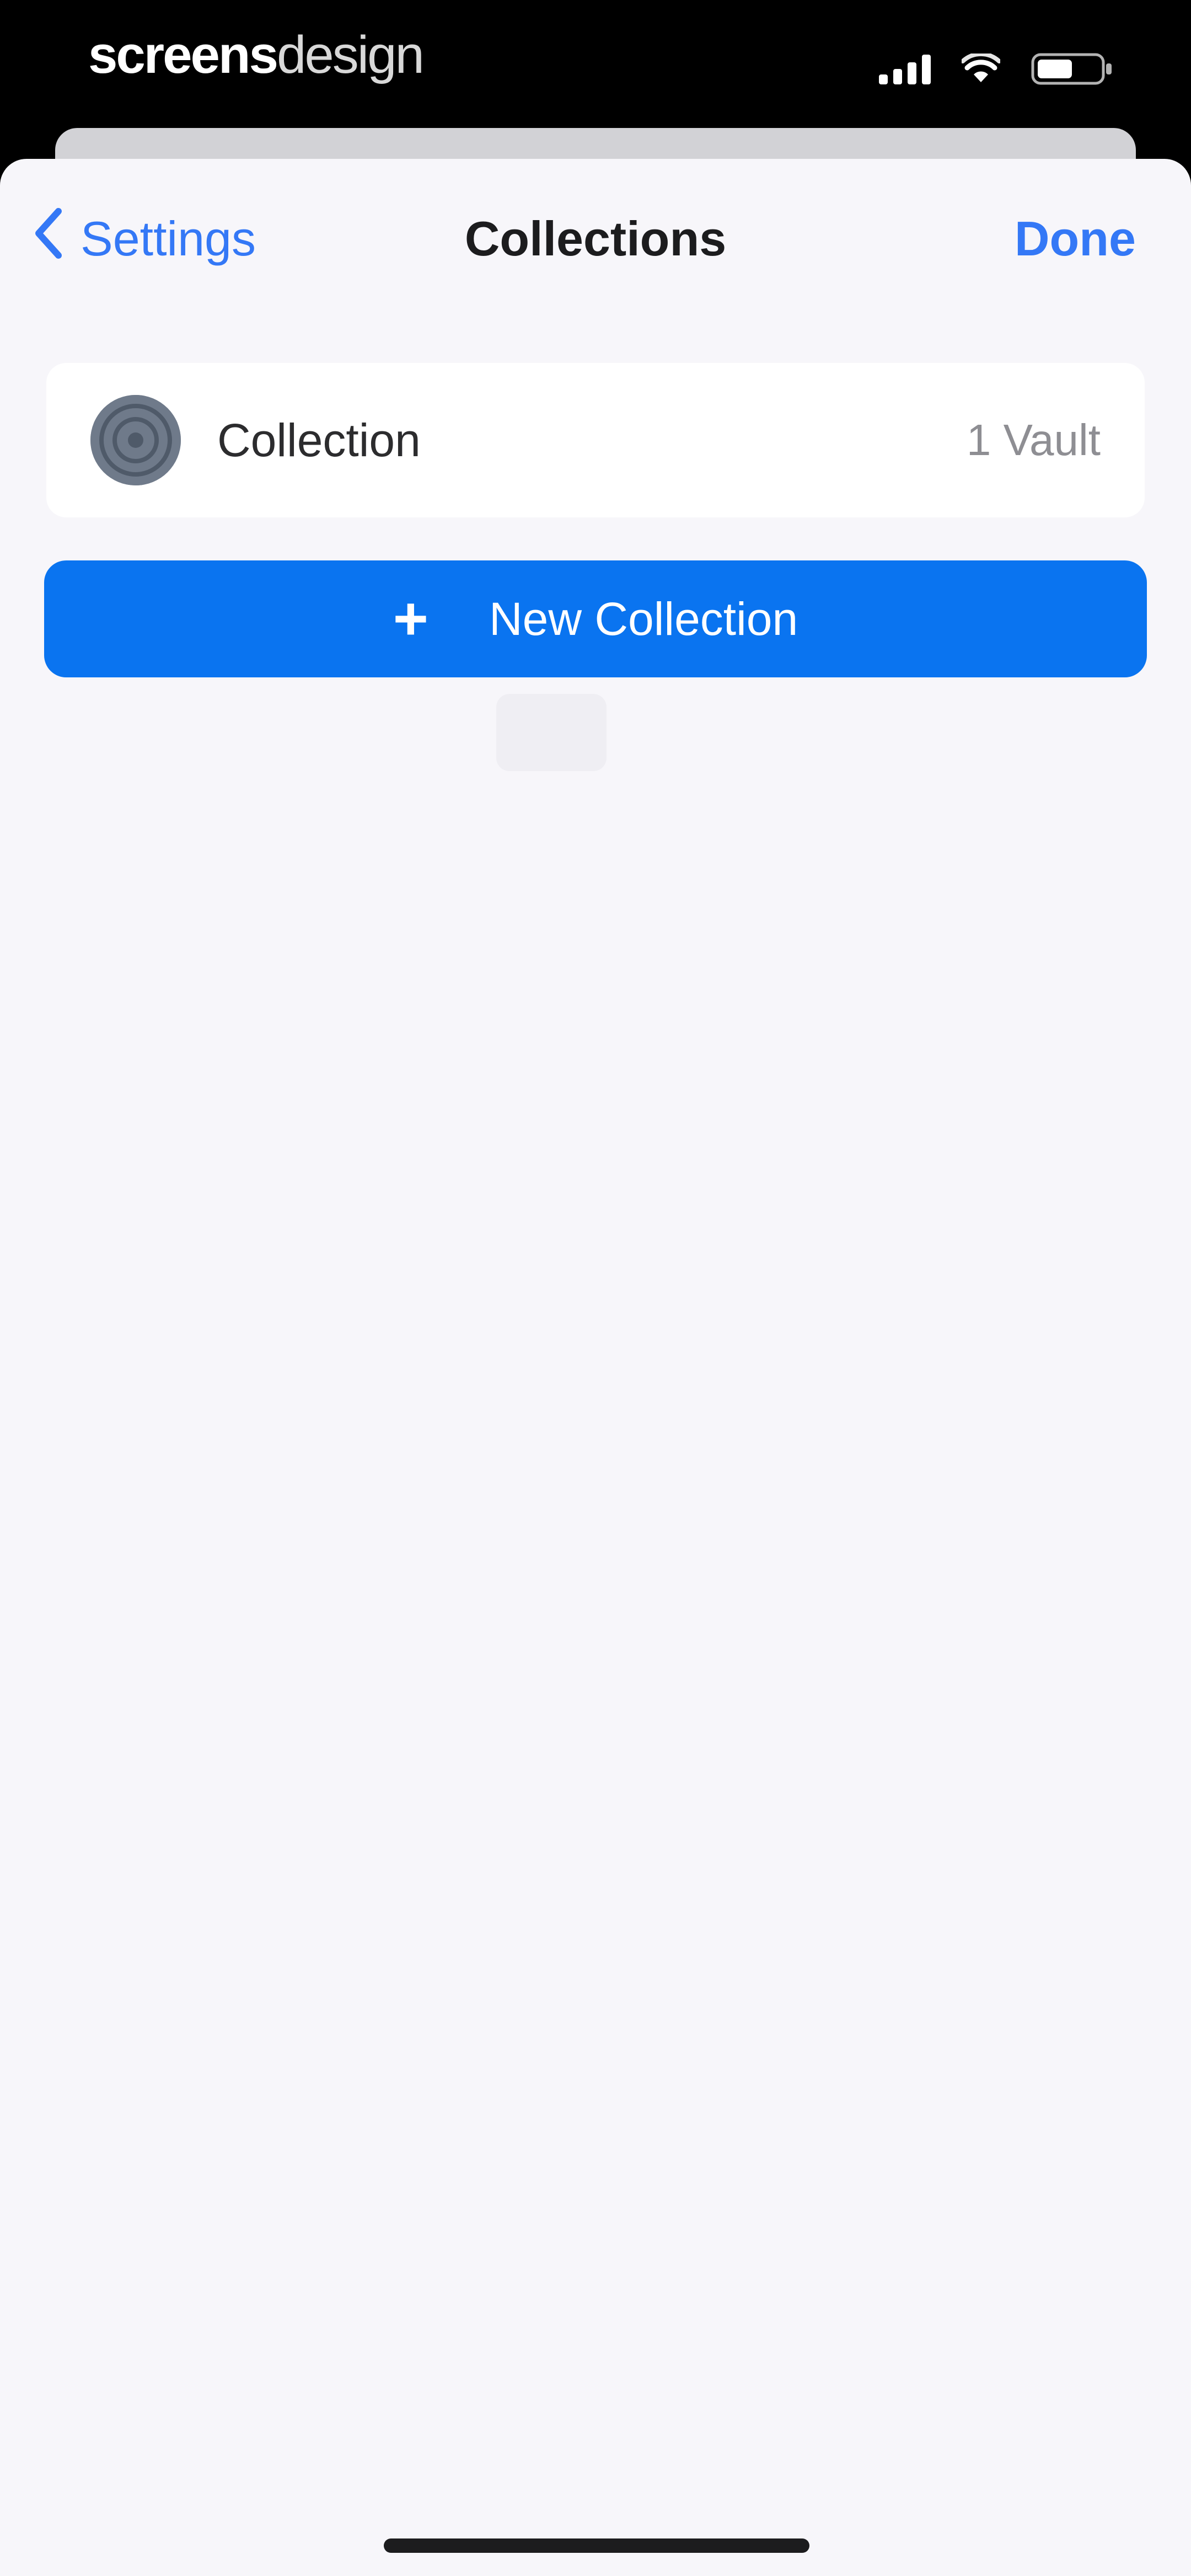  Describe the element at coordinates (183, 54) in the screenshot. I see `brand-text-bold: screens` at that location.